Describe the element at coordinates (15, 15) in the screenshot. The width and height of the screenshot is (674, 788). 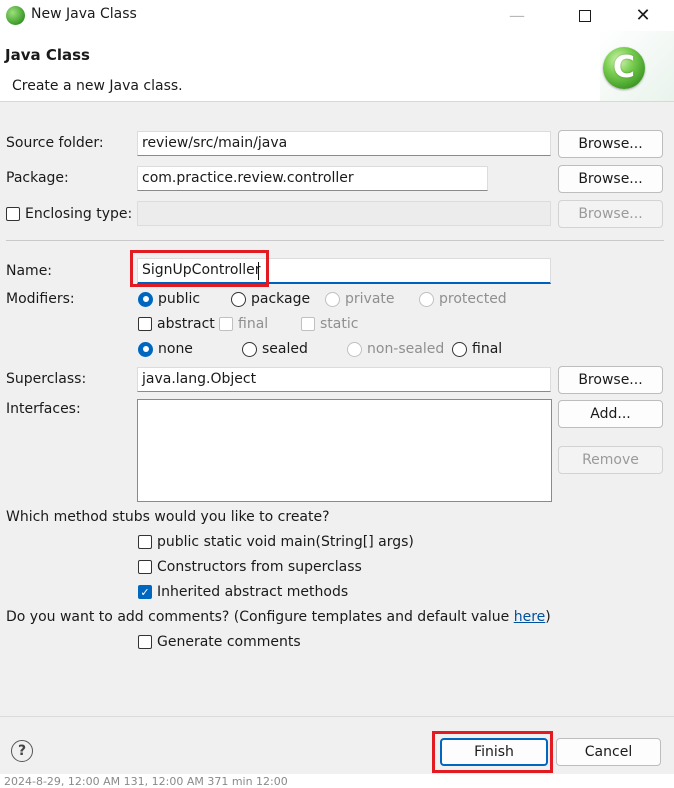
I see `eclipse-app-icon` at that location.